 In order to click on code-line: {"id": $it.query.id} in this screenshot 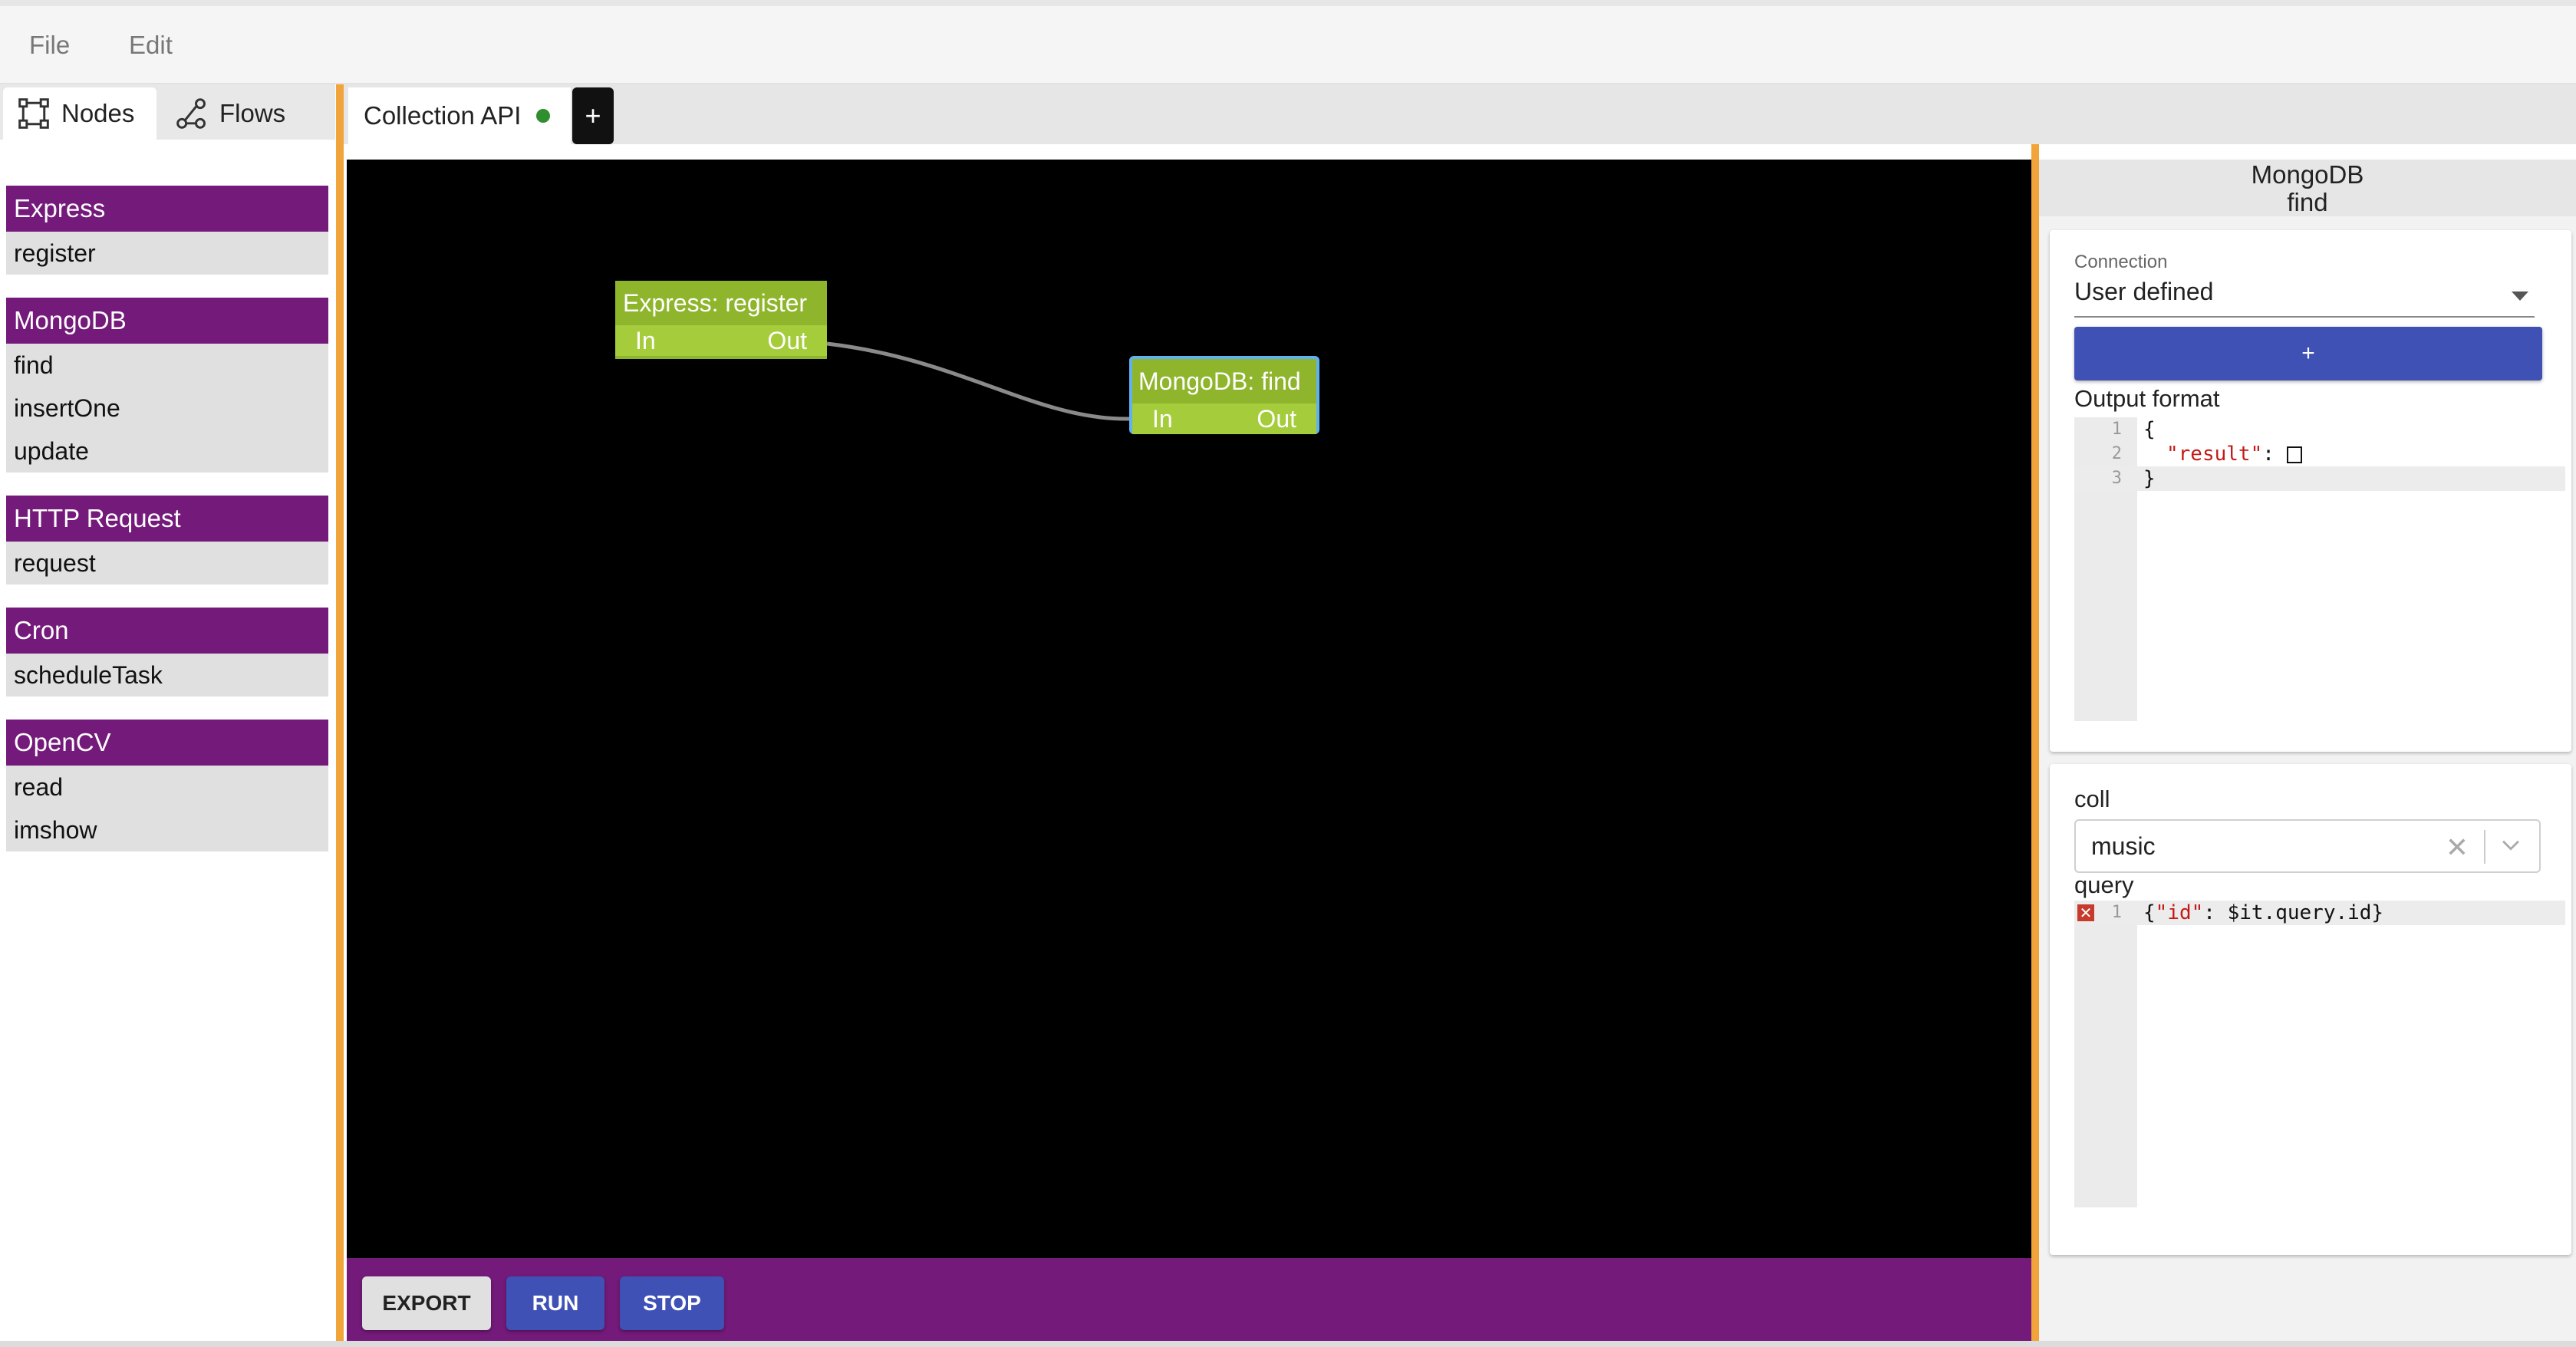, I will do `click(2263, 913)`.